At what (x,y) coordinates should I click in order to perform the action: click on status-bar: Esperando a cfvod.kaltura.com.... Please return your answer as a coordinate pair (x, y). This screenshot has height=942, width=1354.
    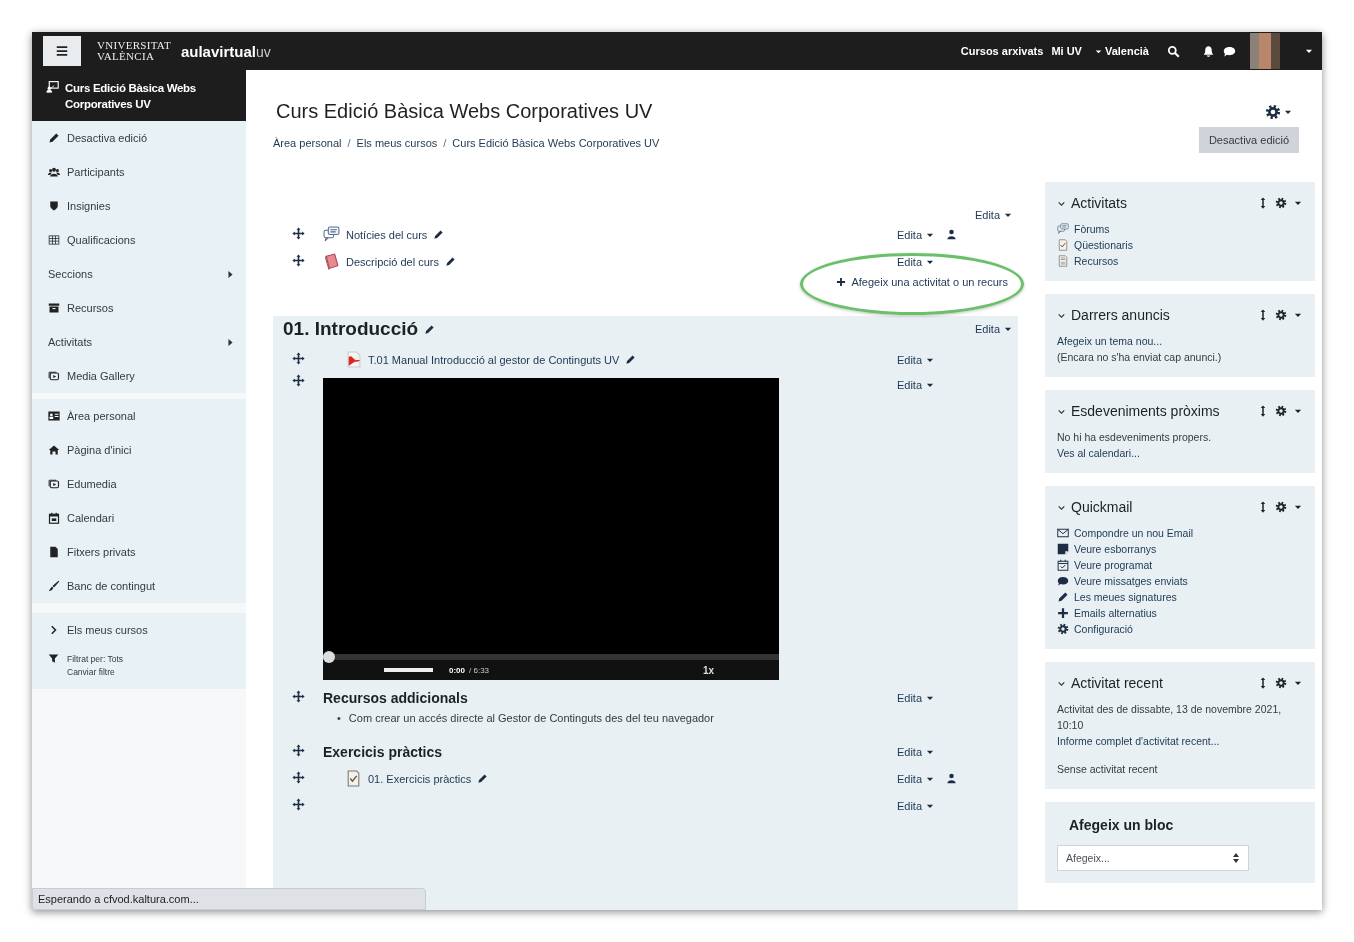
    Looking at the image, I should click on (229, 899).